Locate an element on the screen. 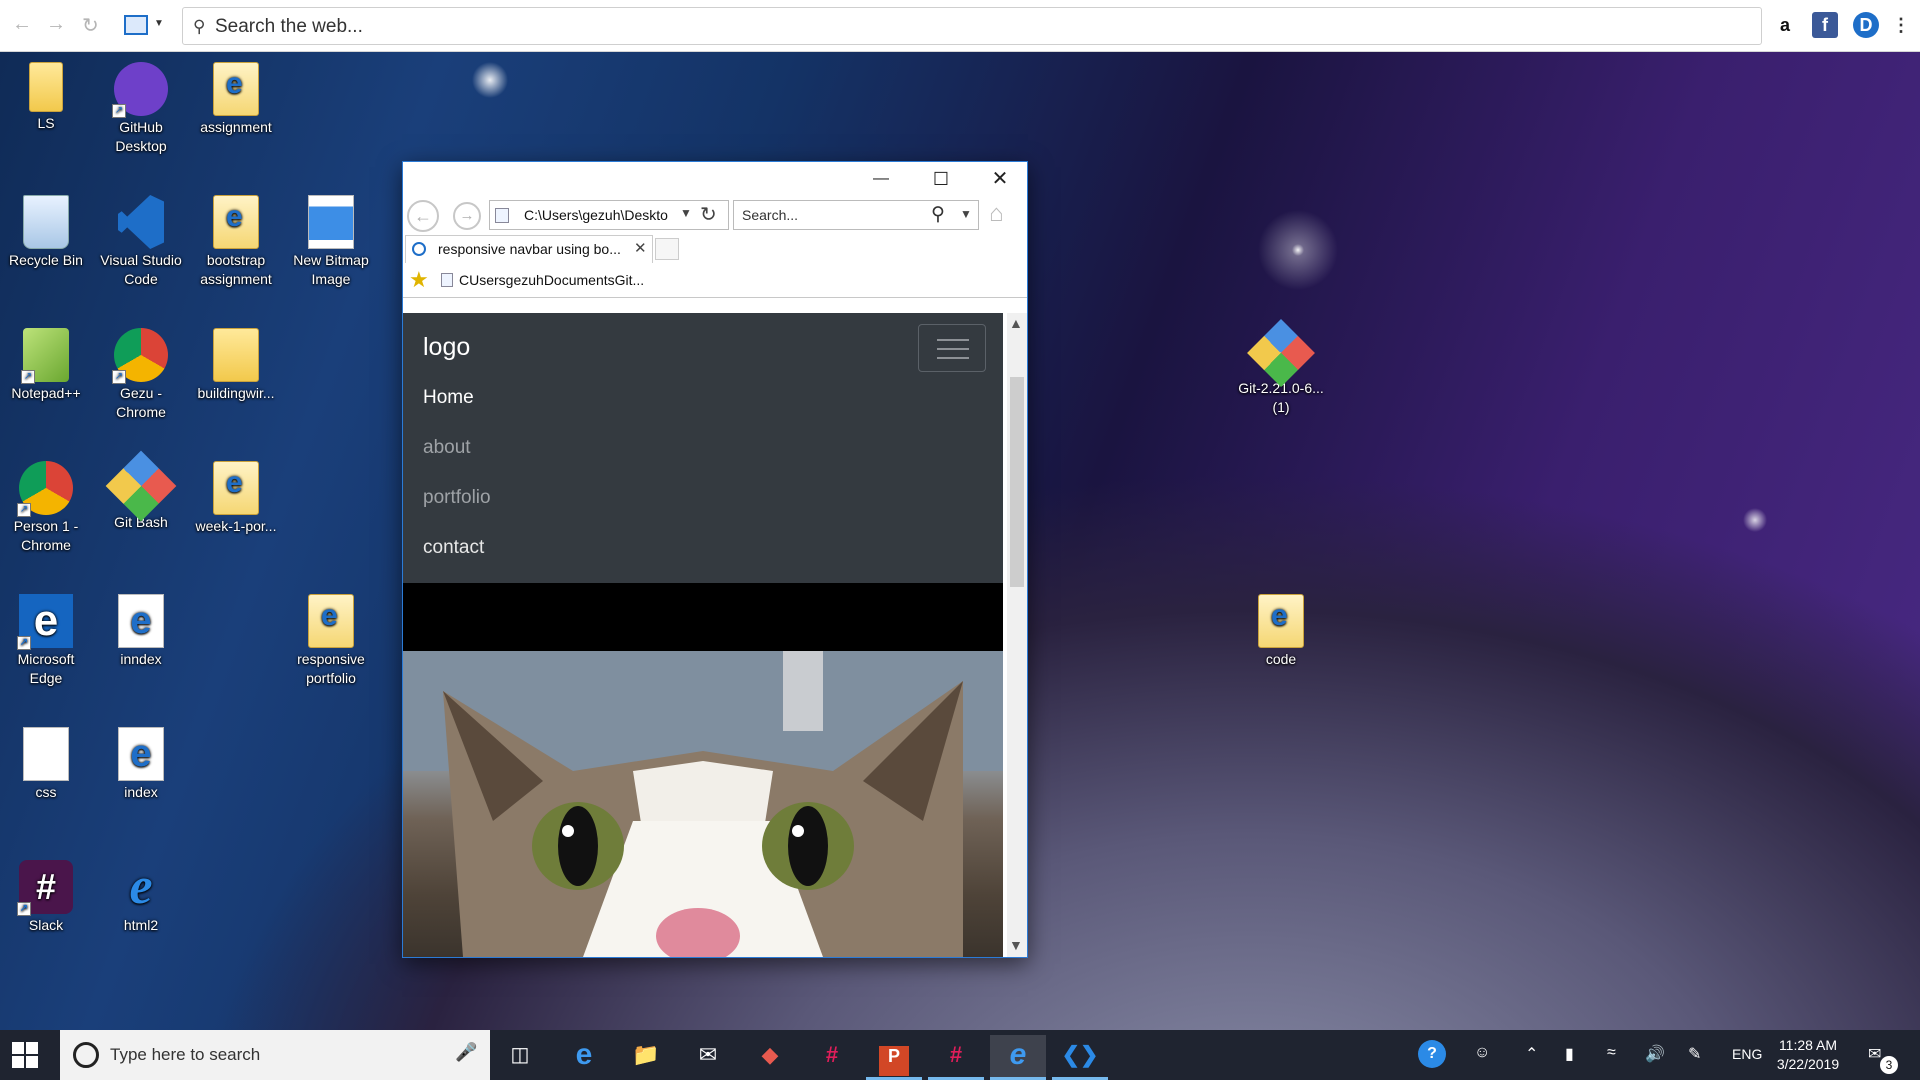  desktop-icon-ls: LS is located at coordinates (46, 97).